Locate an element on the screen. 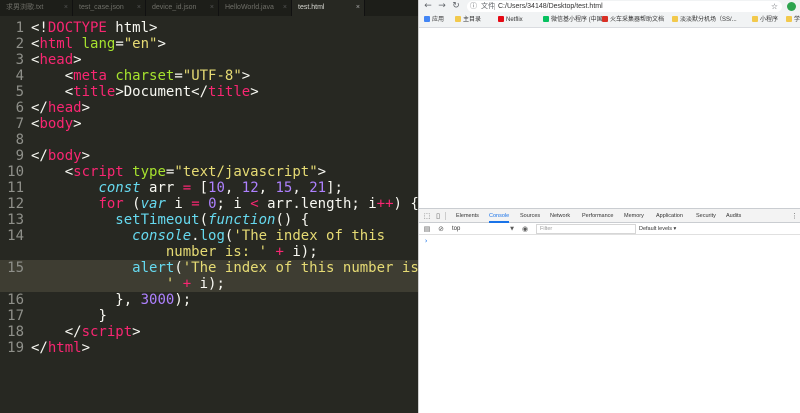 Image resolution: width=800 pixels, height=413 pixels. live-expression-eye-icon: ◉ is located at coordinates (525, 229).